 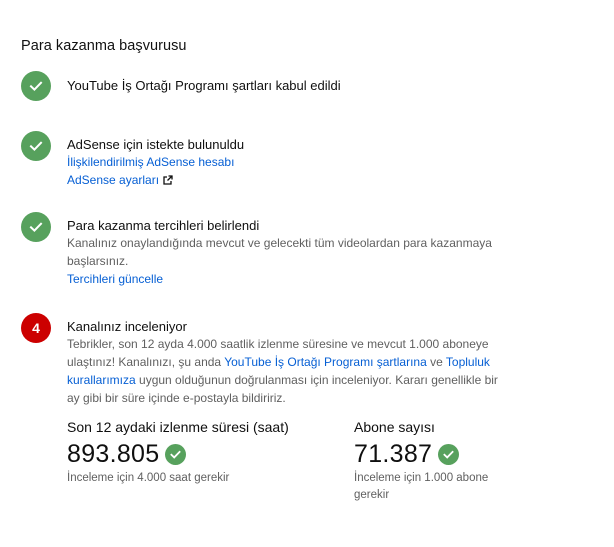 I want to click on step-number: 4, so click(x=36, y=328).